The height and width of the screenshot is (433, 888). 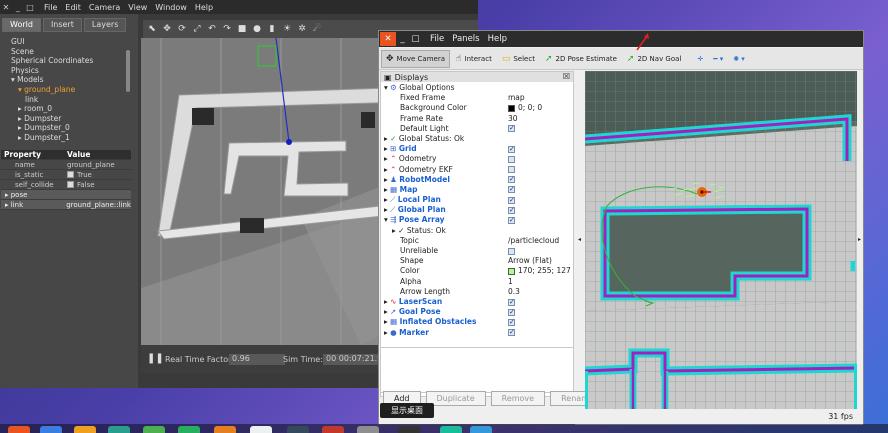 What do you see at coordinates (67, 90) in the screenshot?
I see `tree-item: ▾ ground_plane` at bounding box center [67, 90].